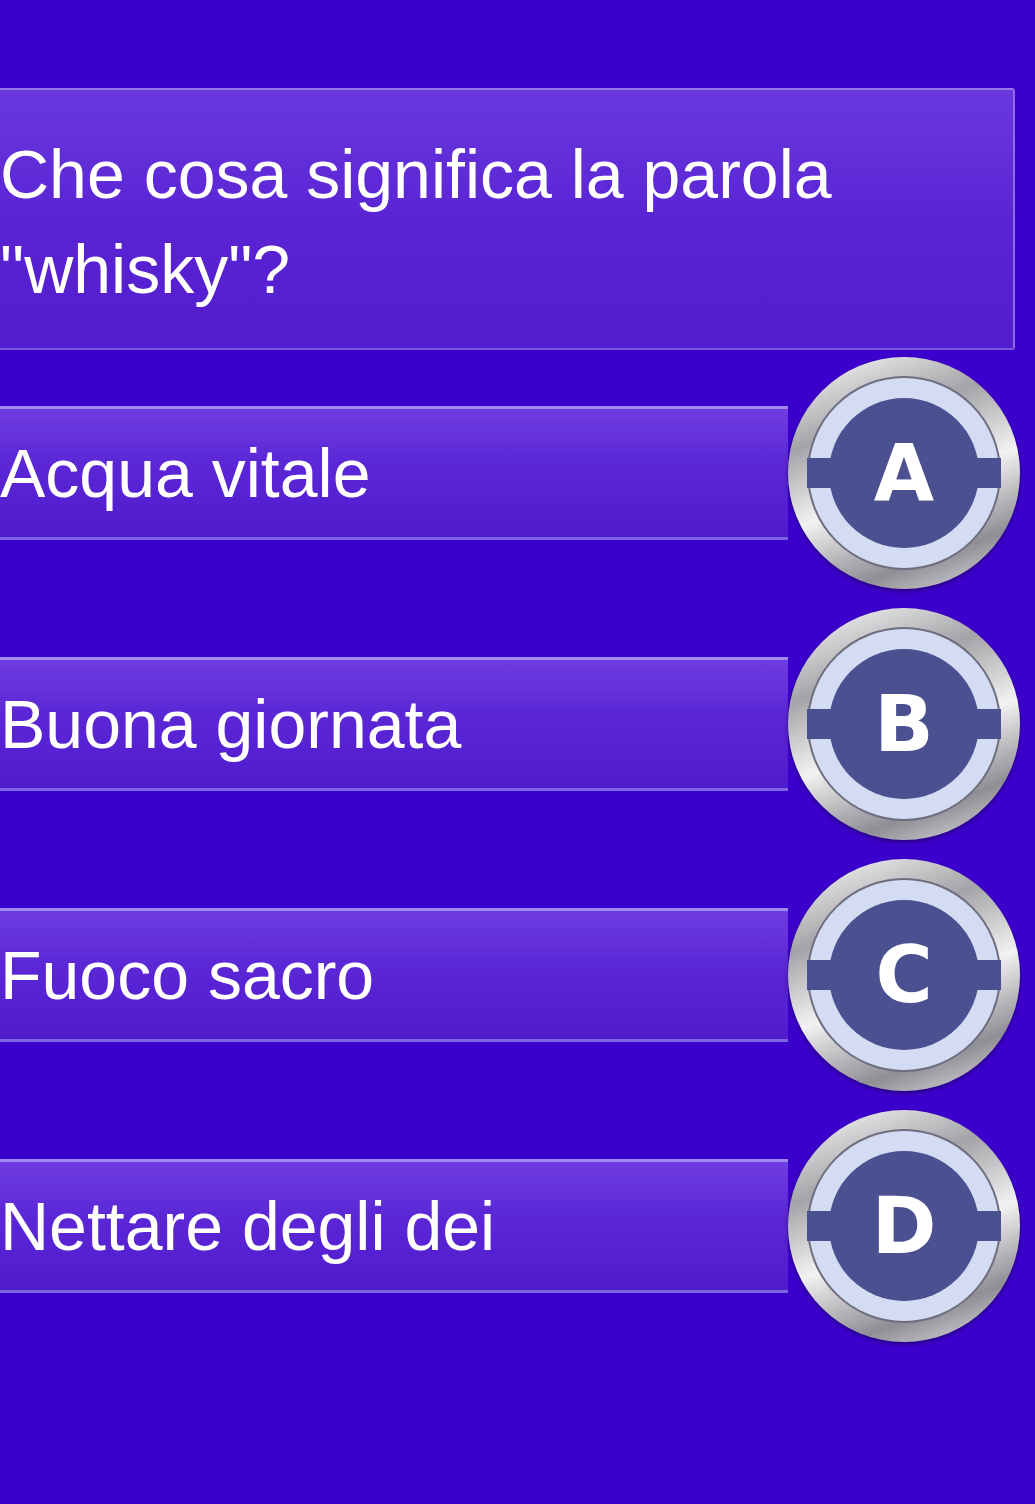  What do you see at coordinates (904, 1226) in the screenshot?
I see `option-letter: D` at bounding box center [904, 1226].